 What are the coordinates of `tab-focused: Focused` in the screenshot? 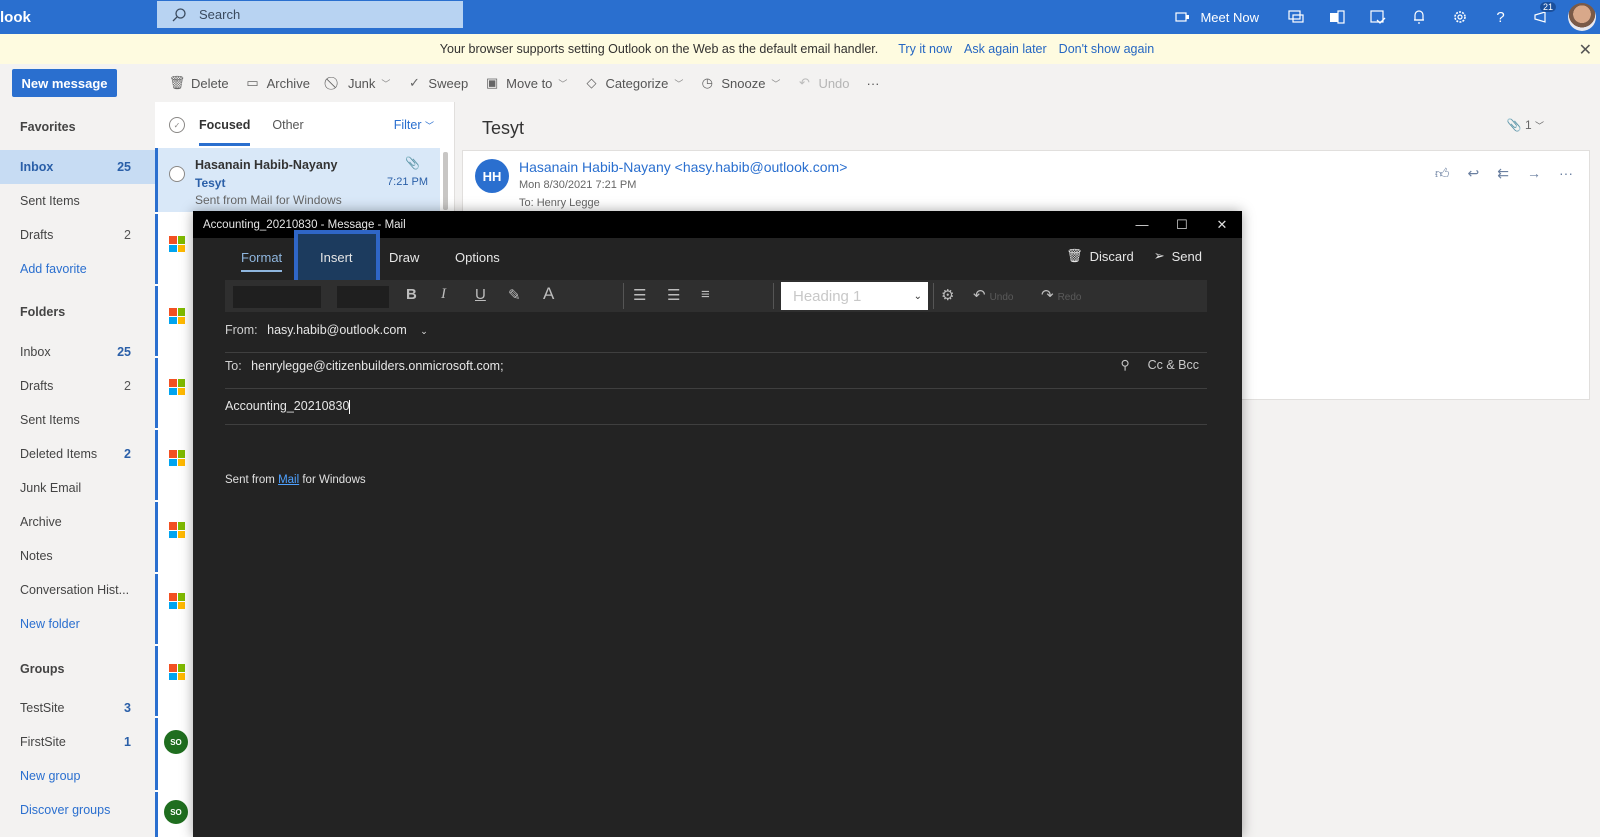 It's located at (225, 132).